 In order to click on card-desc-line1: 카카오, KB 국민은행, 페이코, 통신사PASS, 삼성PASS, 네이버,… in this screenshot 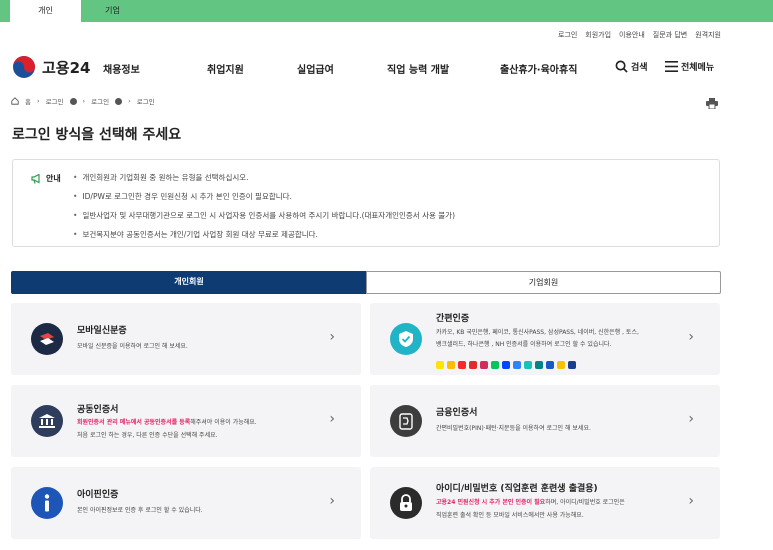, I will do `click(537, 332)`.